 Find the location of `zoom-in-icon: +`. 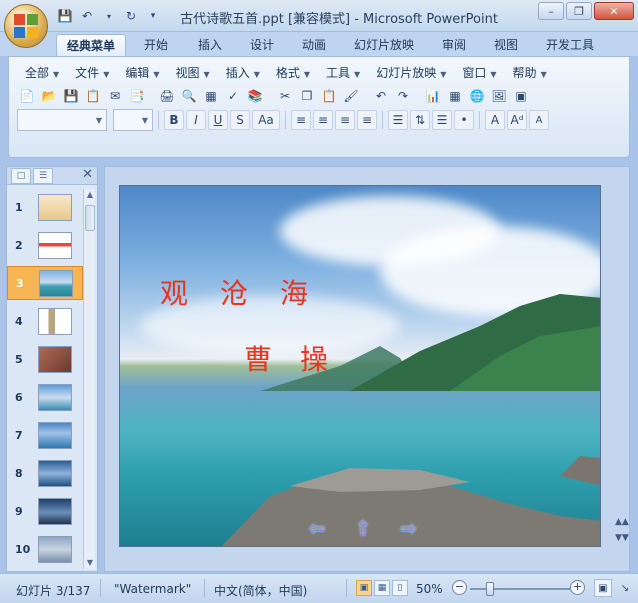

zoom-in-icon: + is located at coordinates (577, 587).